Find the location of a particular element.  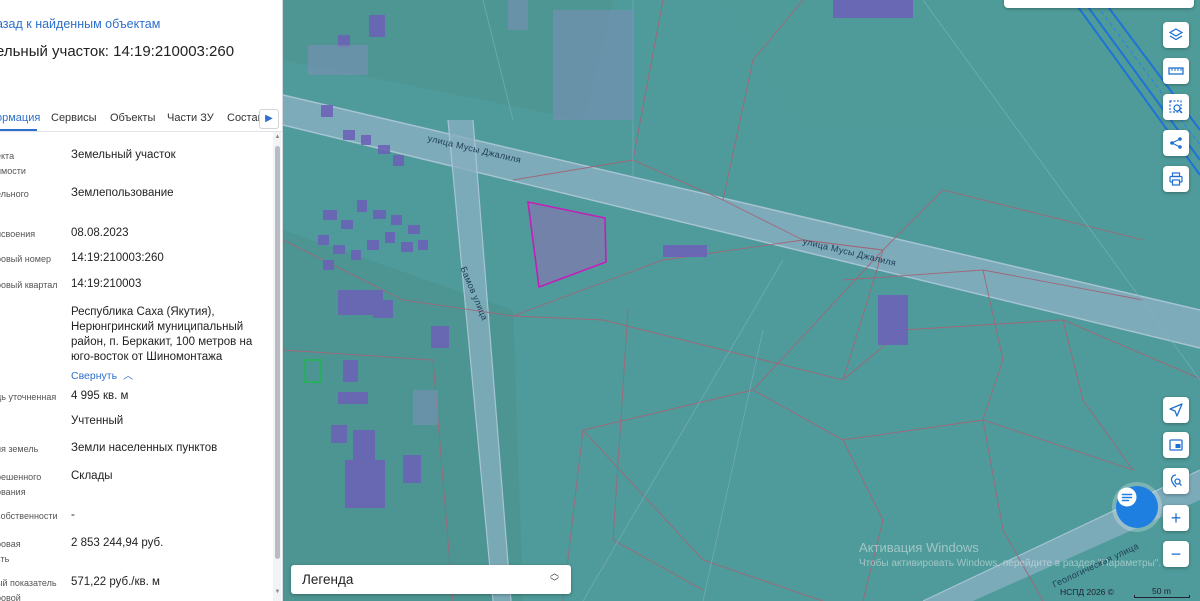

field-value-land-category: Земли населенных пунктов is located at coordinates (144, 448).